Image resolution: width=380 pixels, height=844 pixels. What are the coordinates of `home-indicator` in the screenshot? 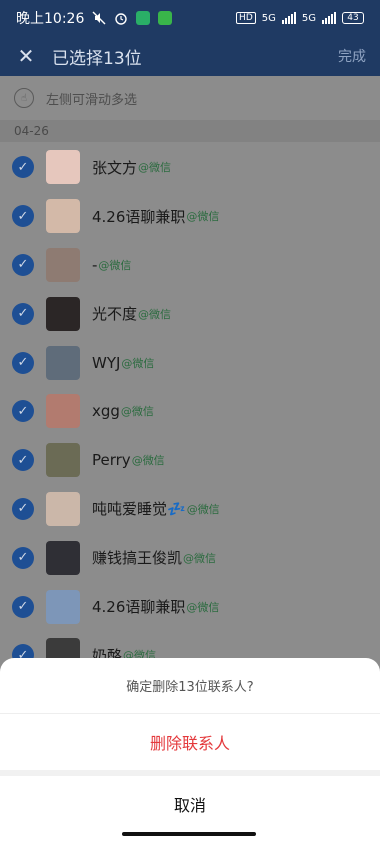 It's located at (189, 834).